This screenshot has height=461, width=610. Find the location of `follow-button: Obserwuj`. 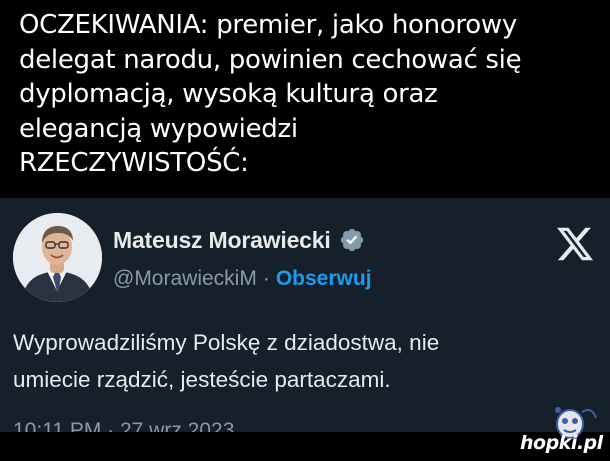

follow-button: Obserwuj is located at coordinates (324, 279).